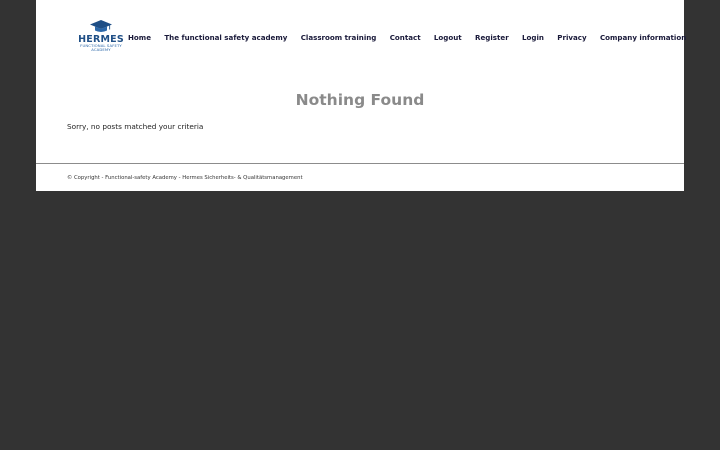 This screenshot has height=450, width=720. Describe the element at coordinates (360, 100) in the screenshot. I see `page-title: Nothing Found` at that location.